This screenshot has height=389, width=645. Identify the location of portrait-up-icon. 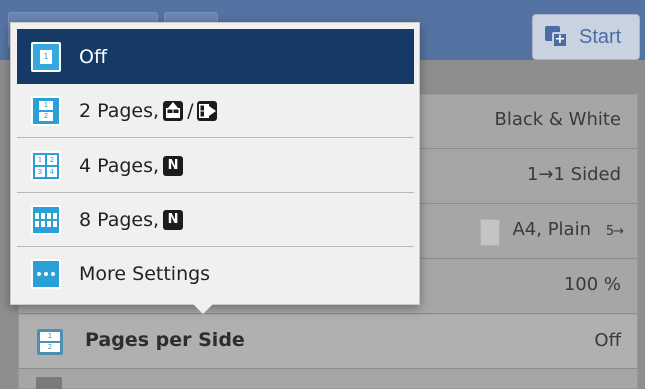
(173, 110).